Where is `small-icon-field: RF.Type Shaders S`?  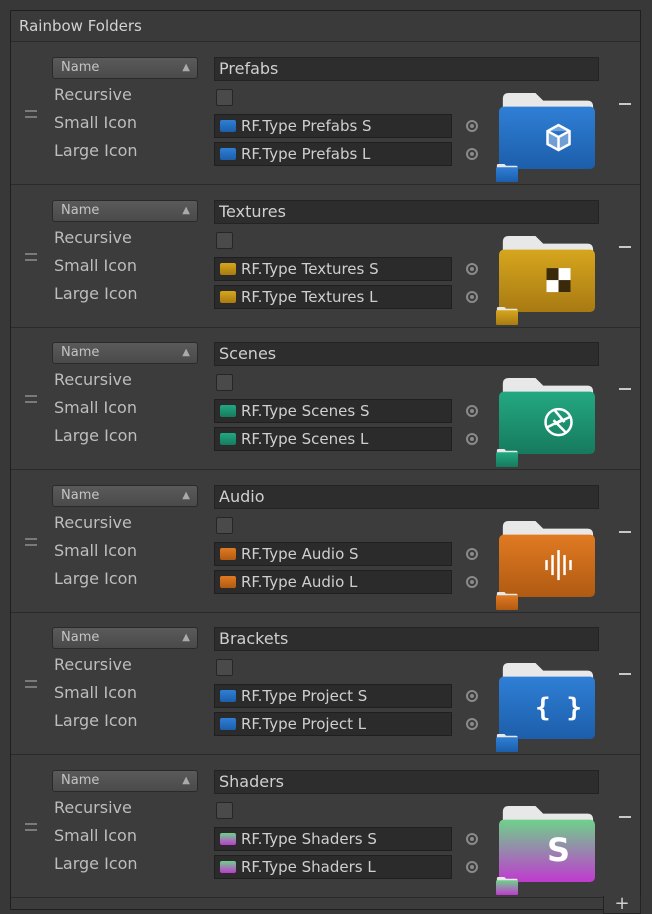
small-icon-field: RF.Type Shaders S is located at coordinates (333, 838).